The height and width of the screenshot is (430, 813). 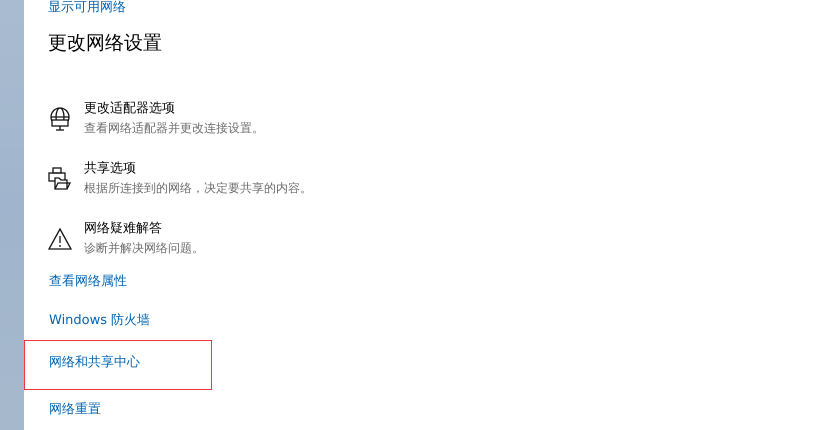 What do you see at coordinates (123, 228) in the screenshot?
I see `option-title: 网络疑难解答` at bounding box center [123, 228].